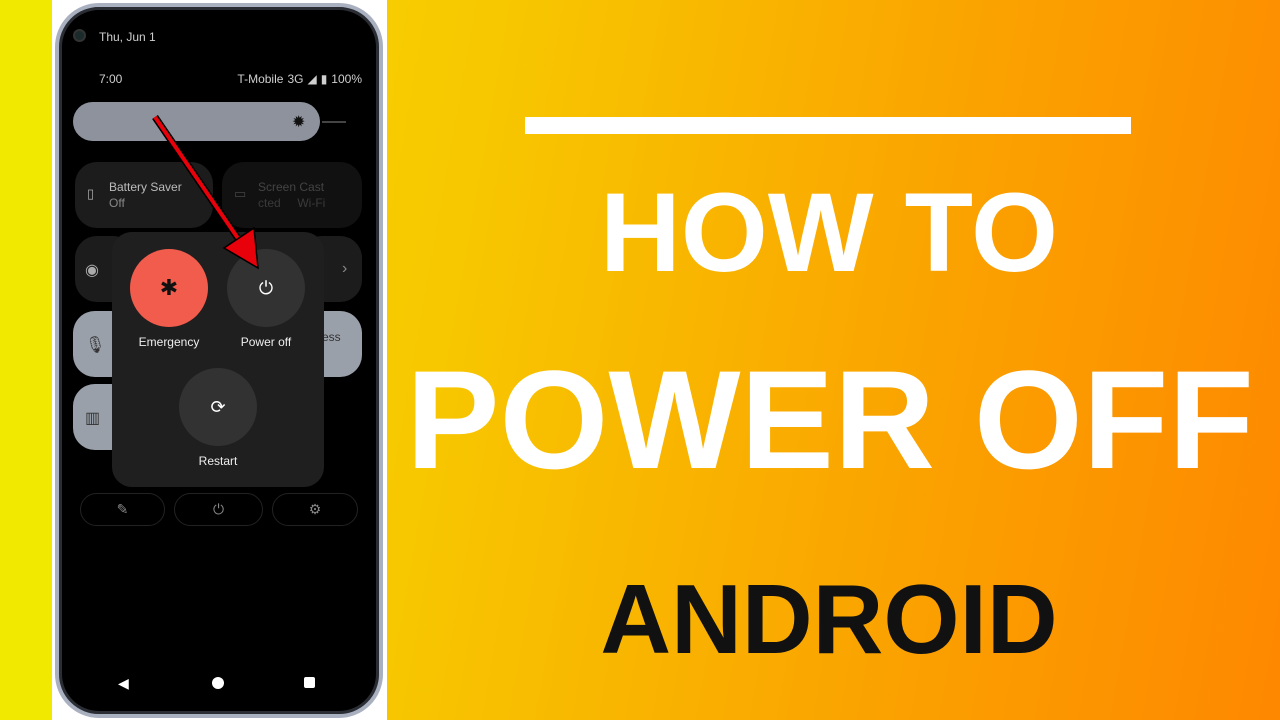 The image size is (1280, 720). Describe the element at coordinates (829, 232) in the screenshot. I see `headline-line1: HOW TO` at that location.